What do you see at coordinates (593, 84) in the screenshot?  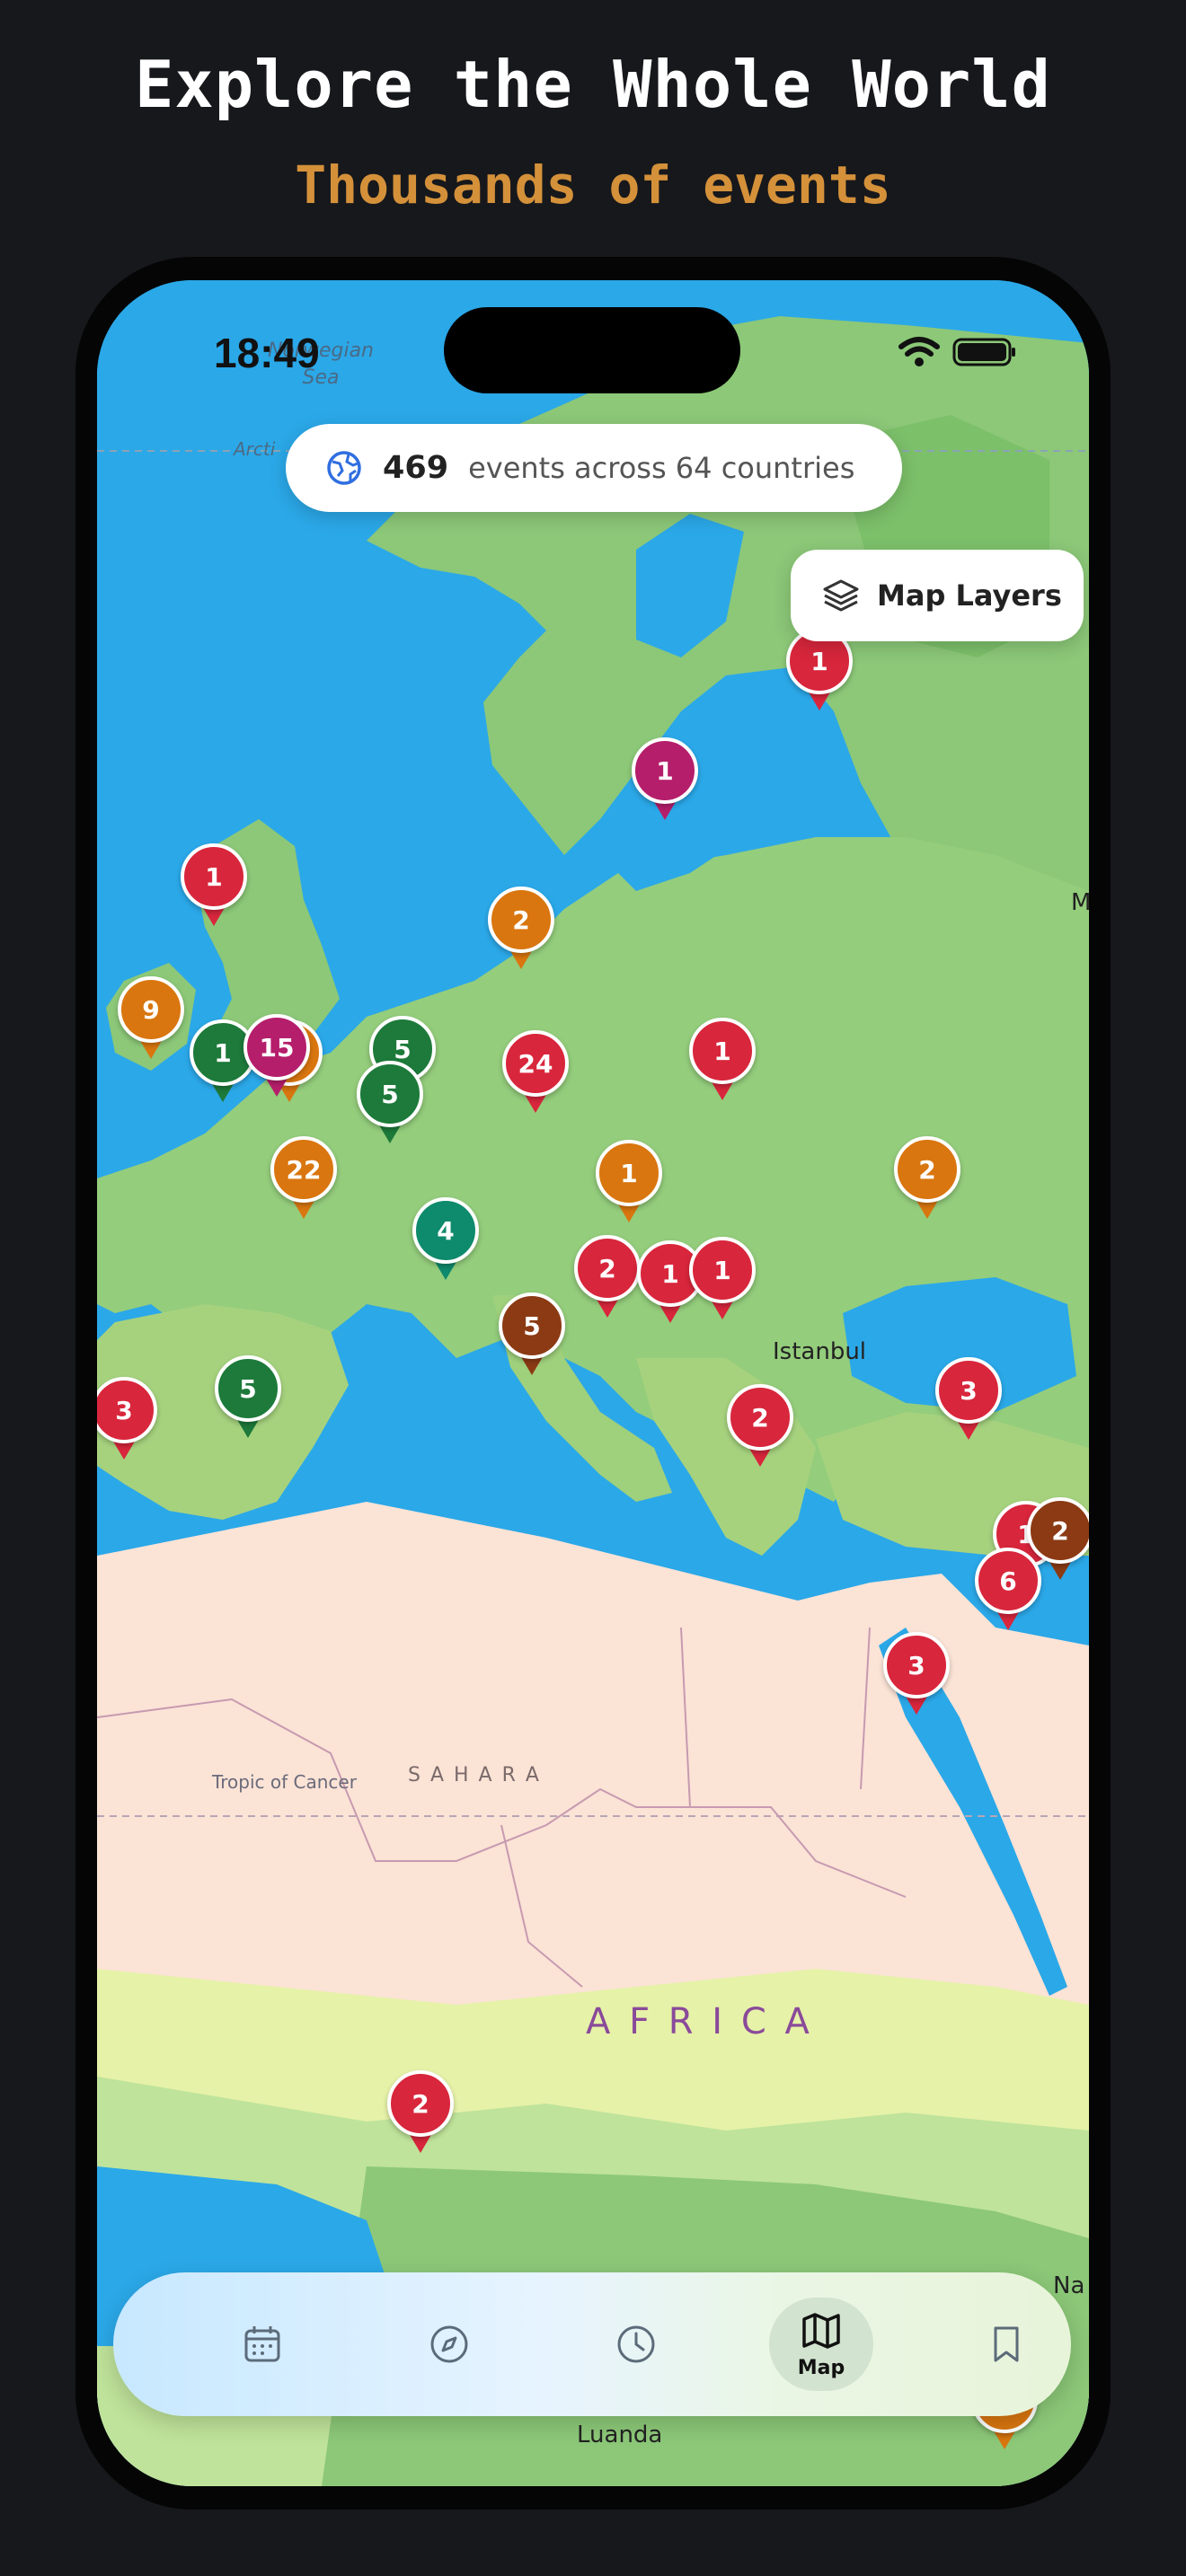 I see `headline: Explore the Whole World` at bounding box center [593, 84].